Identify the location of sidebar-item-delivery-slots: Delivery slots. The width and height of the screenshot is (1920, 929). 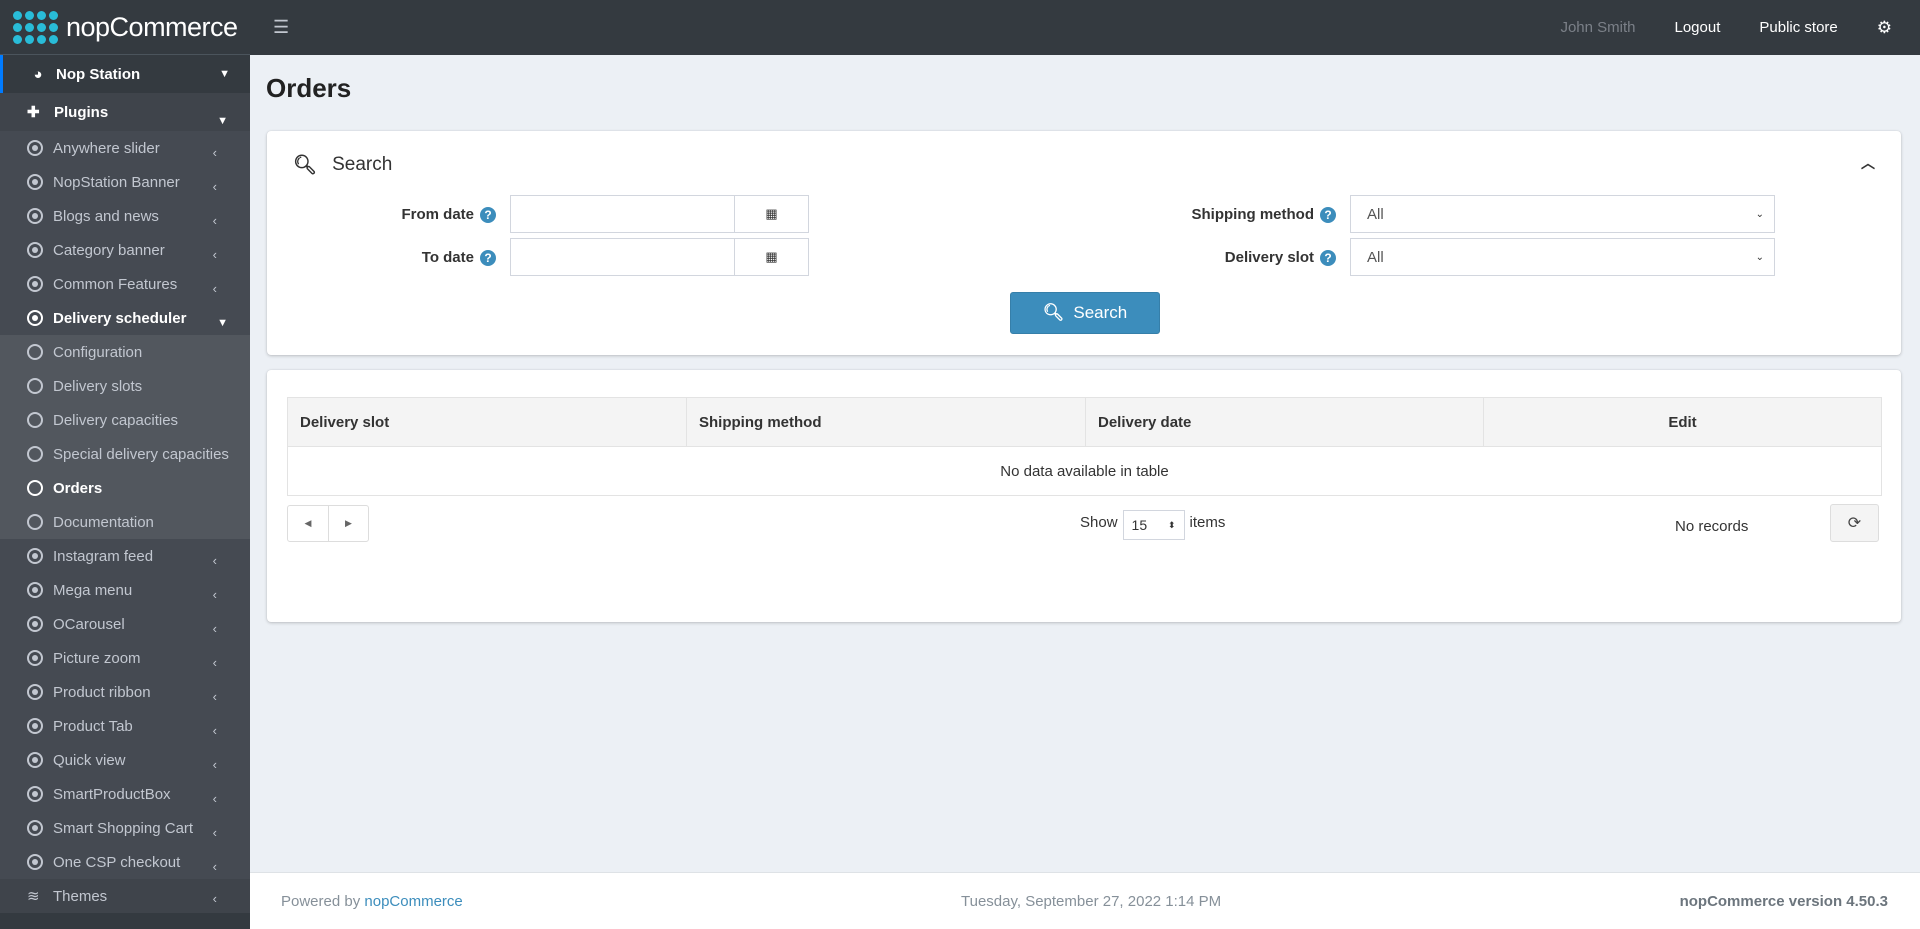
(125, 386).